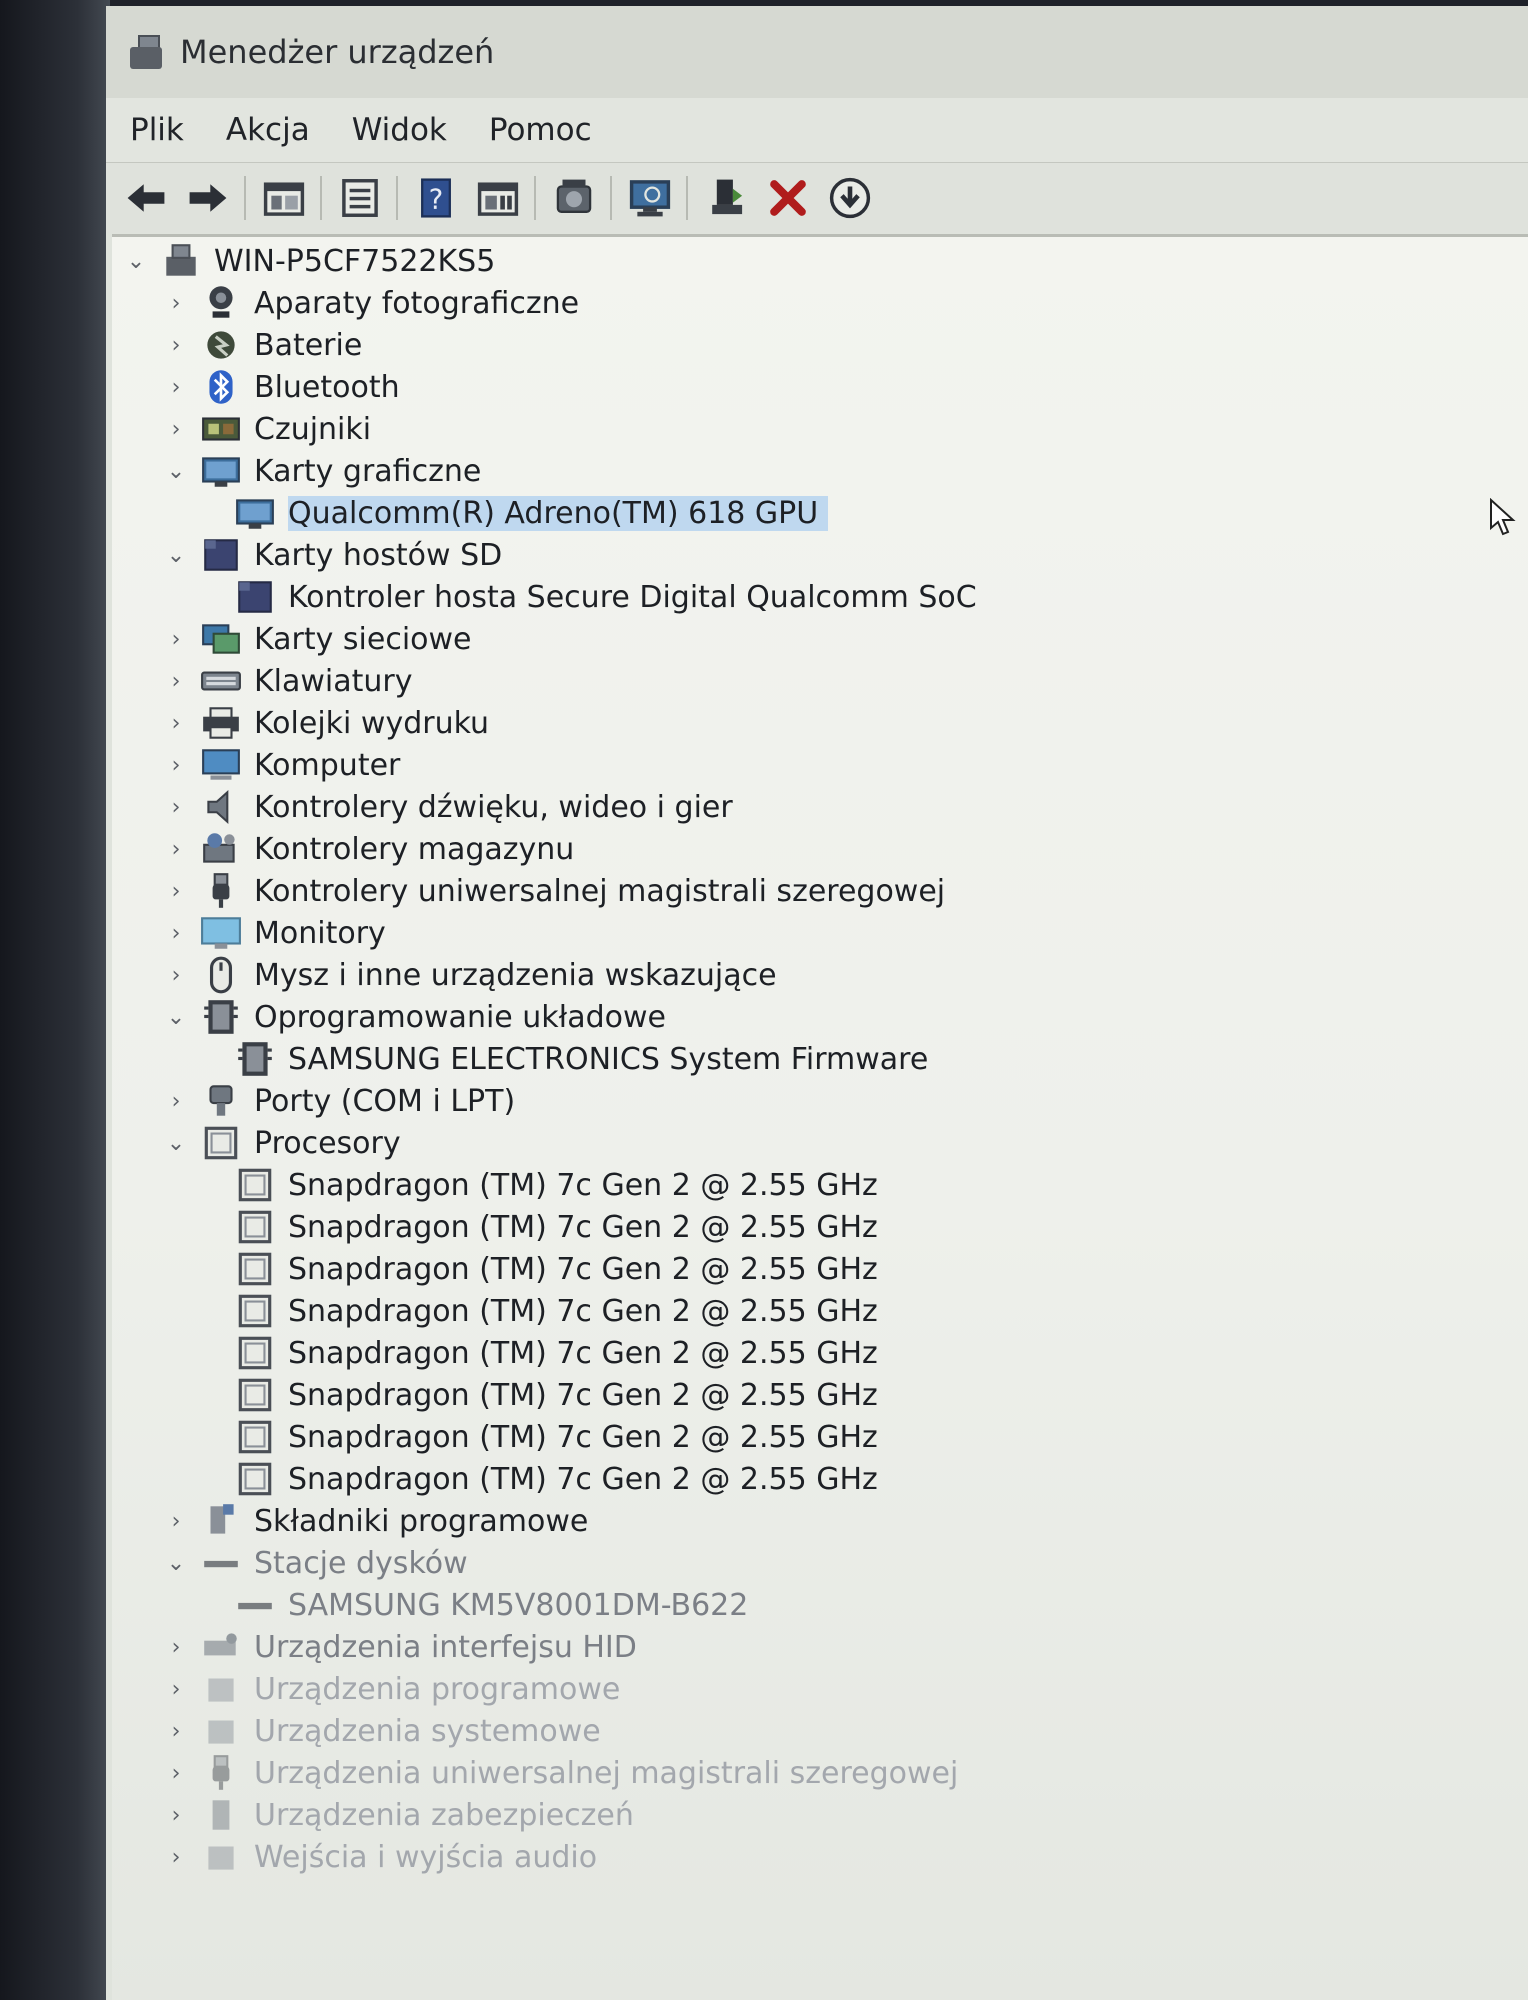  What do you see at coordinates (283, 387) in the screenshot?
I see `category-node: › Bluetooth` at bounding box center [283, 387].